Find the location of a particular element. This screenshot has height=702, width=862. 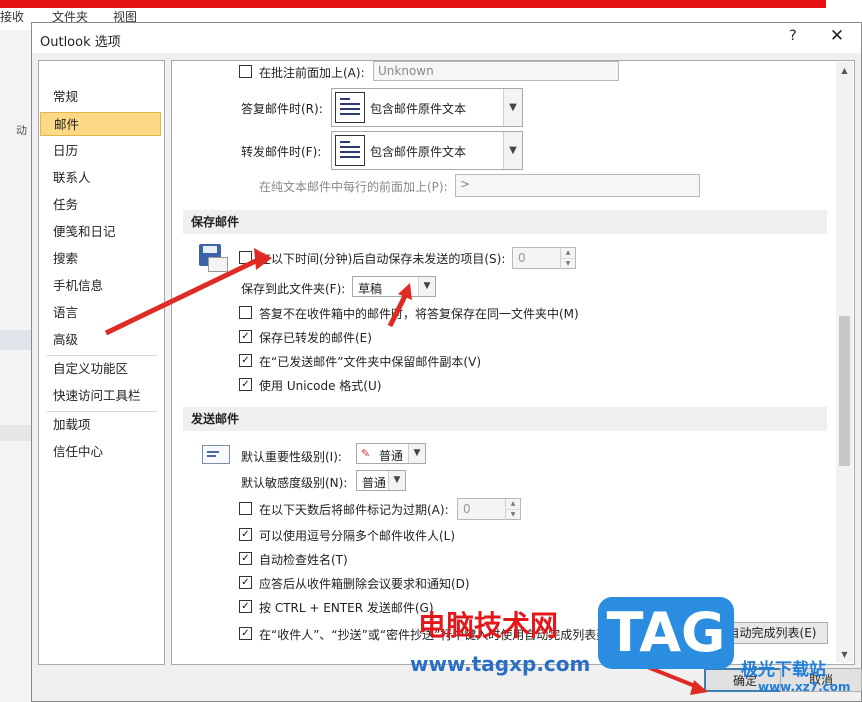

autosave-minutes-spinner: 0 ▲ ▼ is located at coordinates (544, 258).